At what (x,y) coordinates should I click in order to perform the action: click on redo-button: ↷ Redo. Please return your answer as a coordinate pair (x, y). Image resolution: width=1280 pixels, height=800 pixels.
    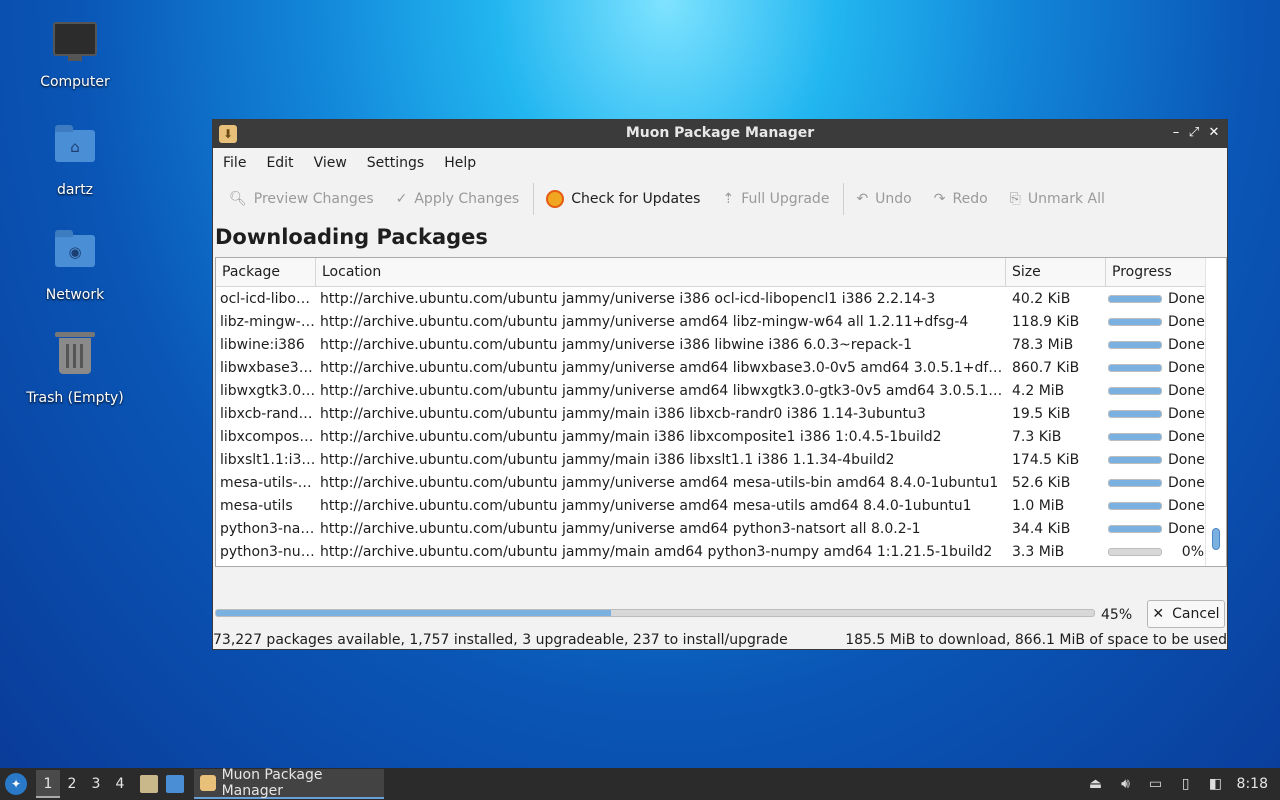
    Looking at the image, I should click on (961, 199).